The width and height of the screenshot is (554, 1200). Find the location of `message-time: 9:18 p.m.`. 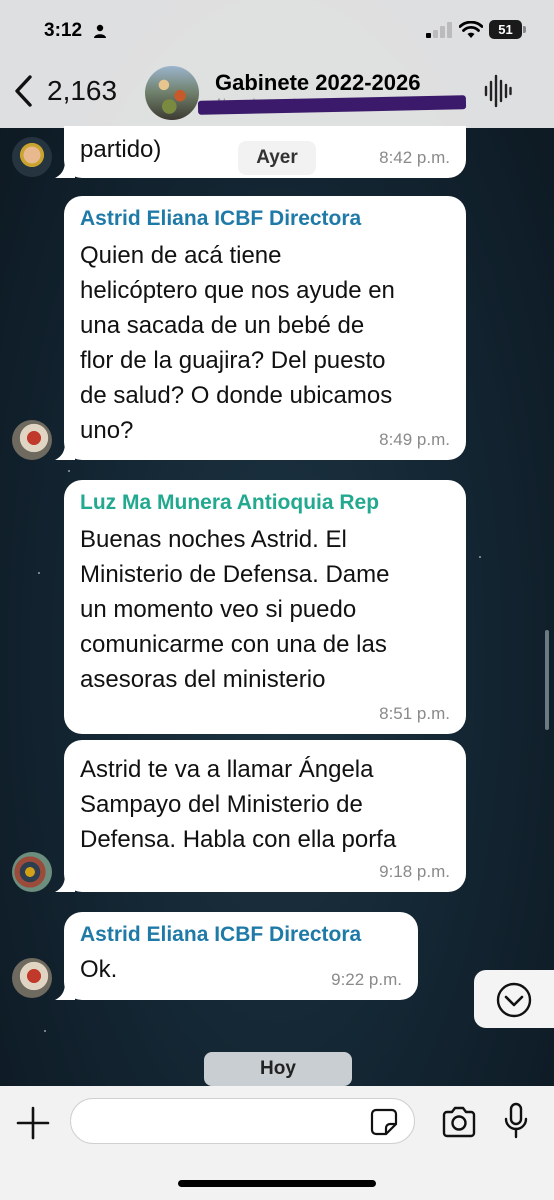

message-time: 9:18 p.m. is located at coordinates (414, 871).